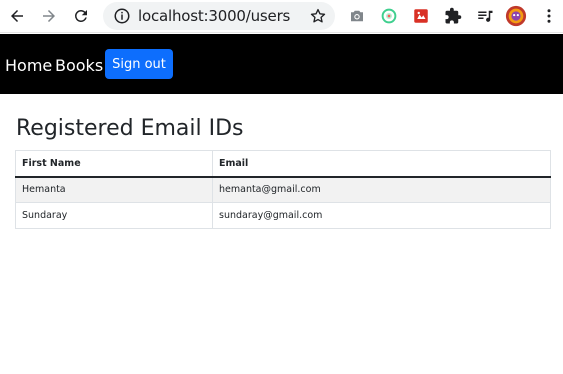 Image resolution: width=563 pixels, height=374 pixels. What do you see at coordinates (389, 16) in the screenshot?
I see `extension-green-circle-icon` at bounding box center [389, 16].